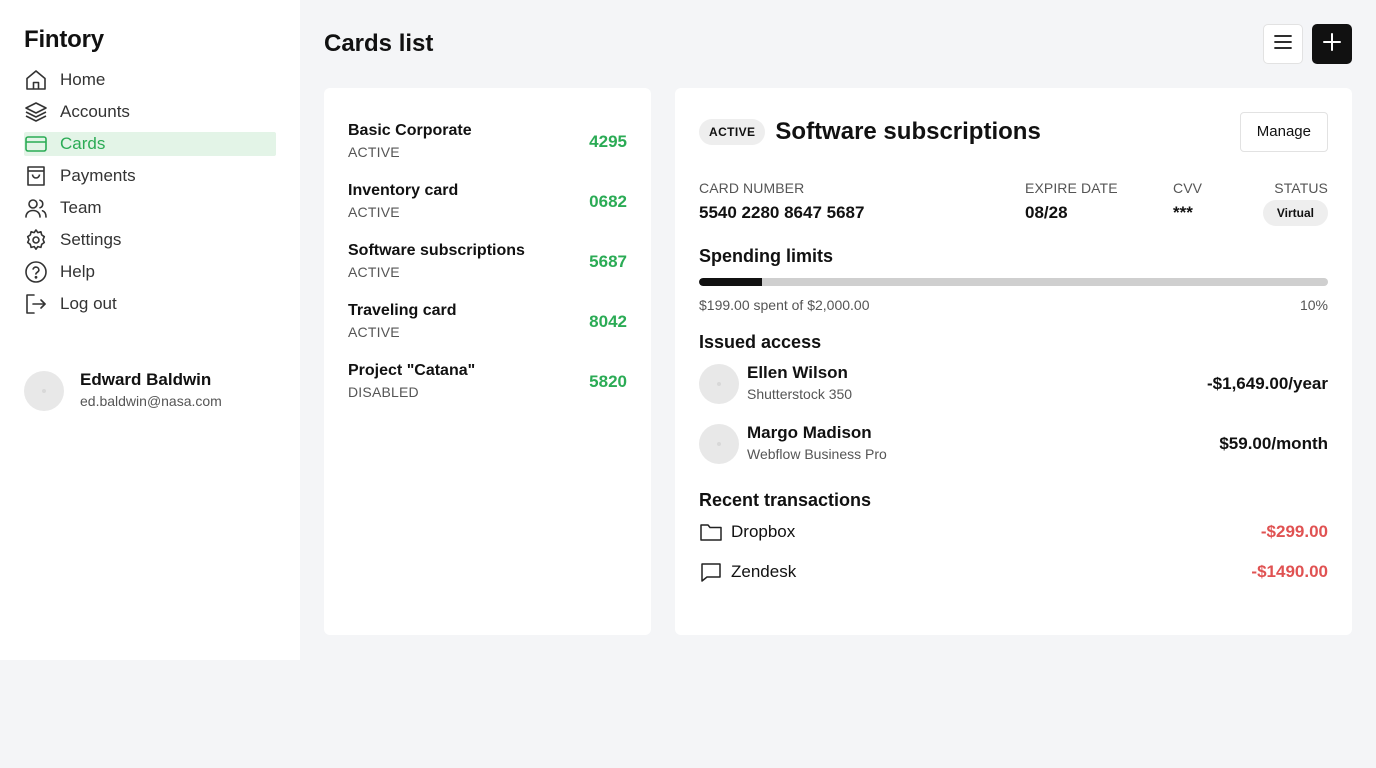  I want to click on status-badge: ACTIVE, so click(732, 132).